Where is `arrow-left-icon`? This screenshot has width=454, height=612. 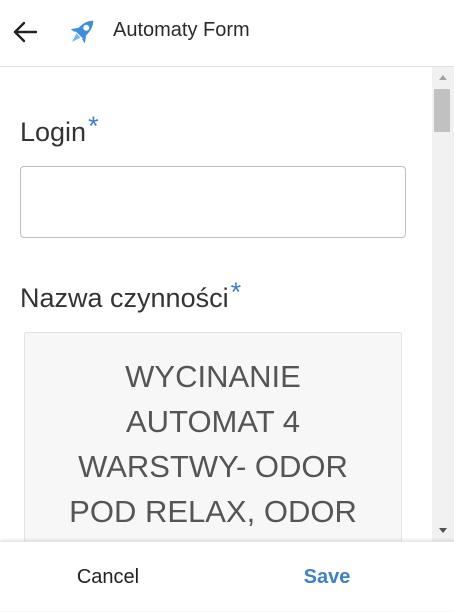 arrow-left-icon is located at coordinates (25, 32).